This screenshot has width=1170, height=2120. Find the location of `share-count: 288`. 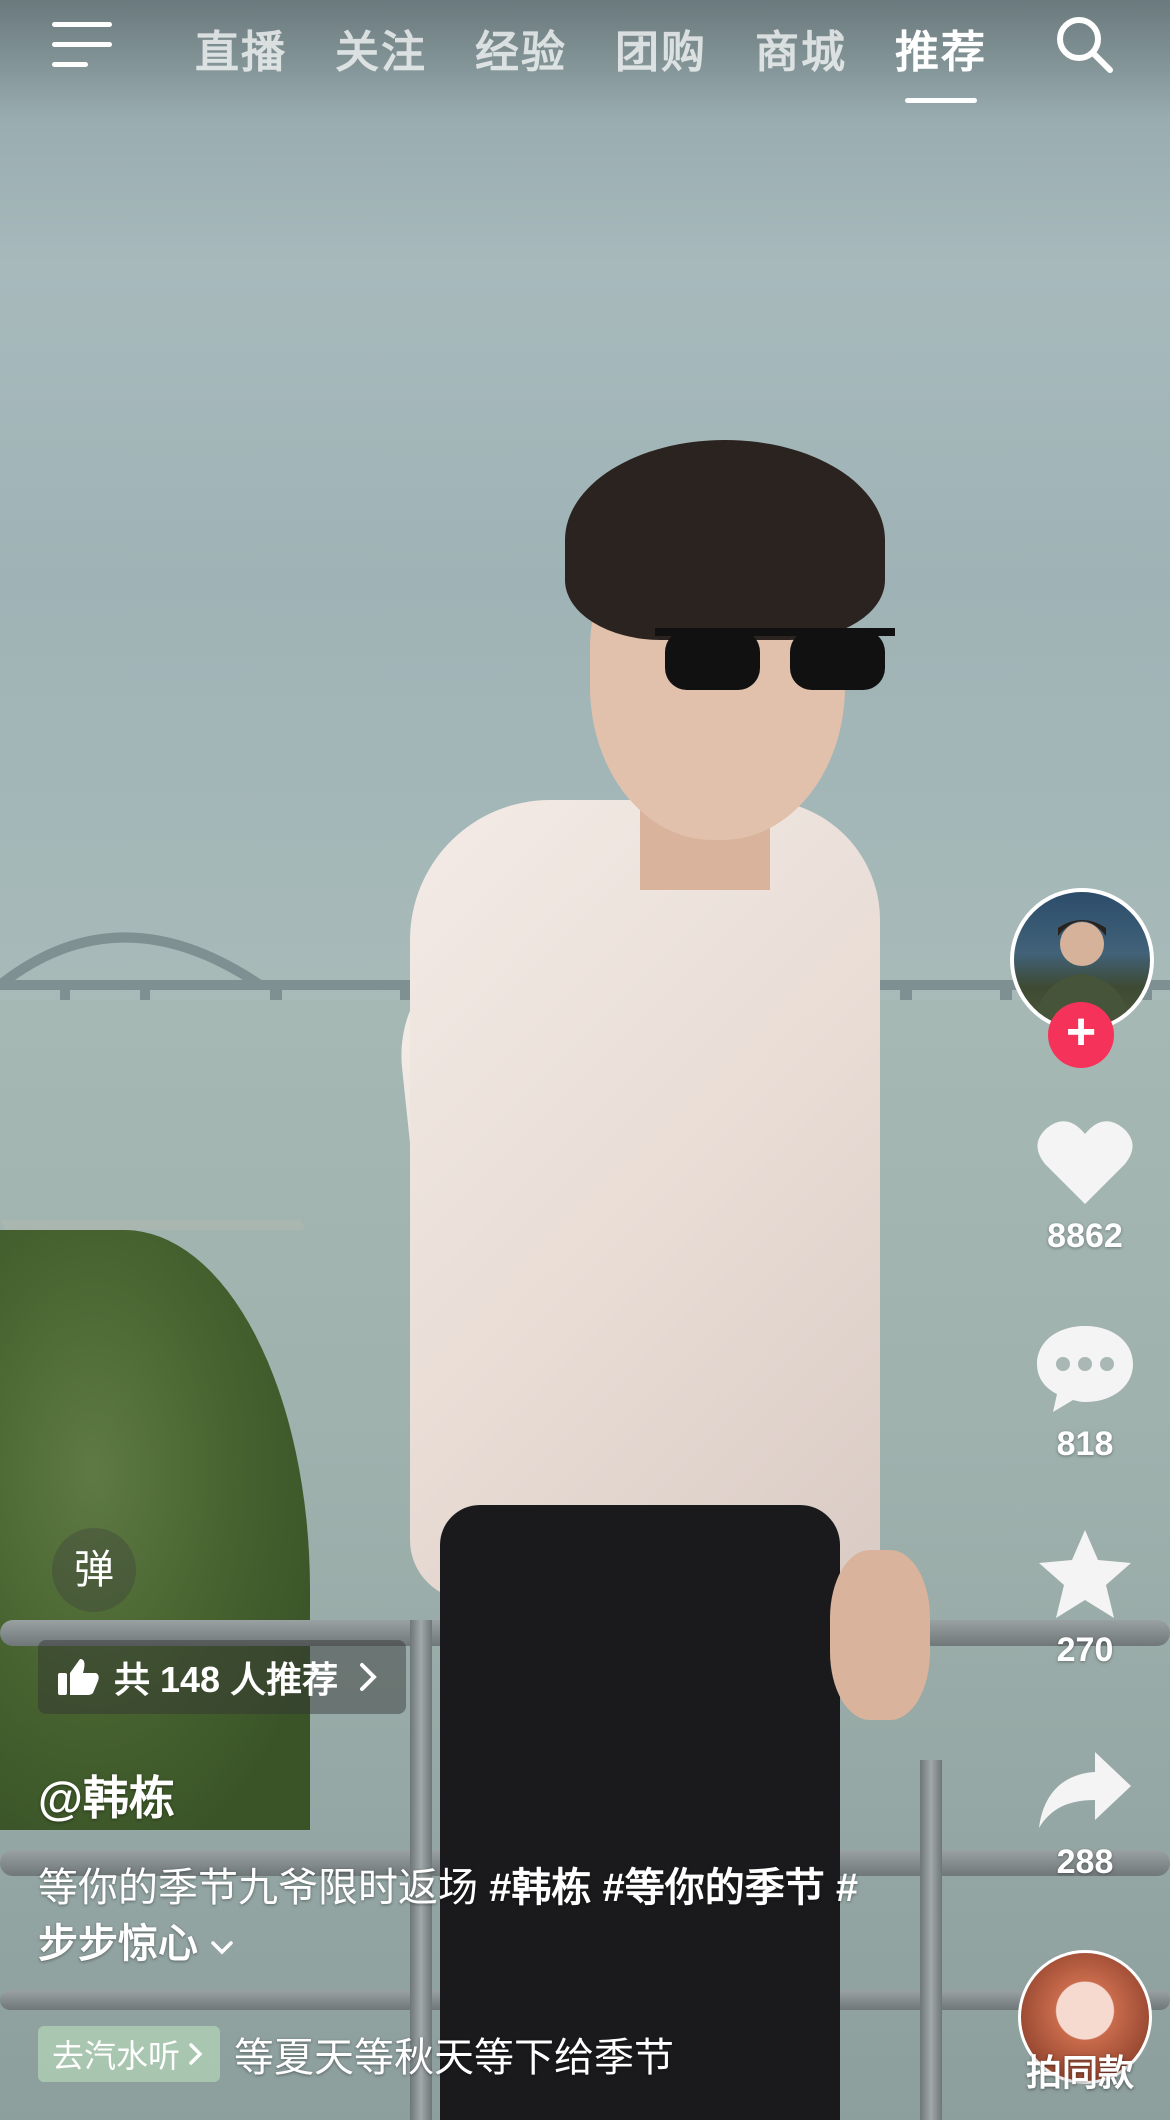

share-count: 288 is located at coordinates (1085, 1862).